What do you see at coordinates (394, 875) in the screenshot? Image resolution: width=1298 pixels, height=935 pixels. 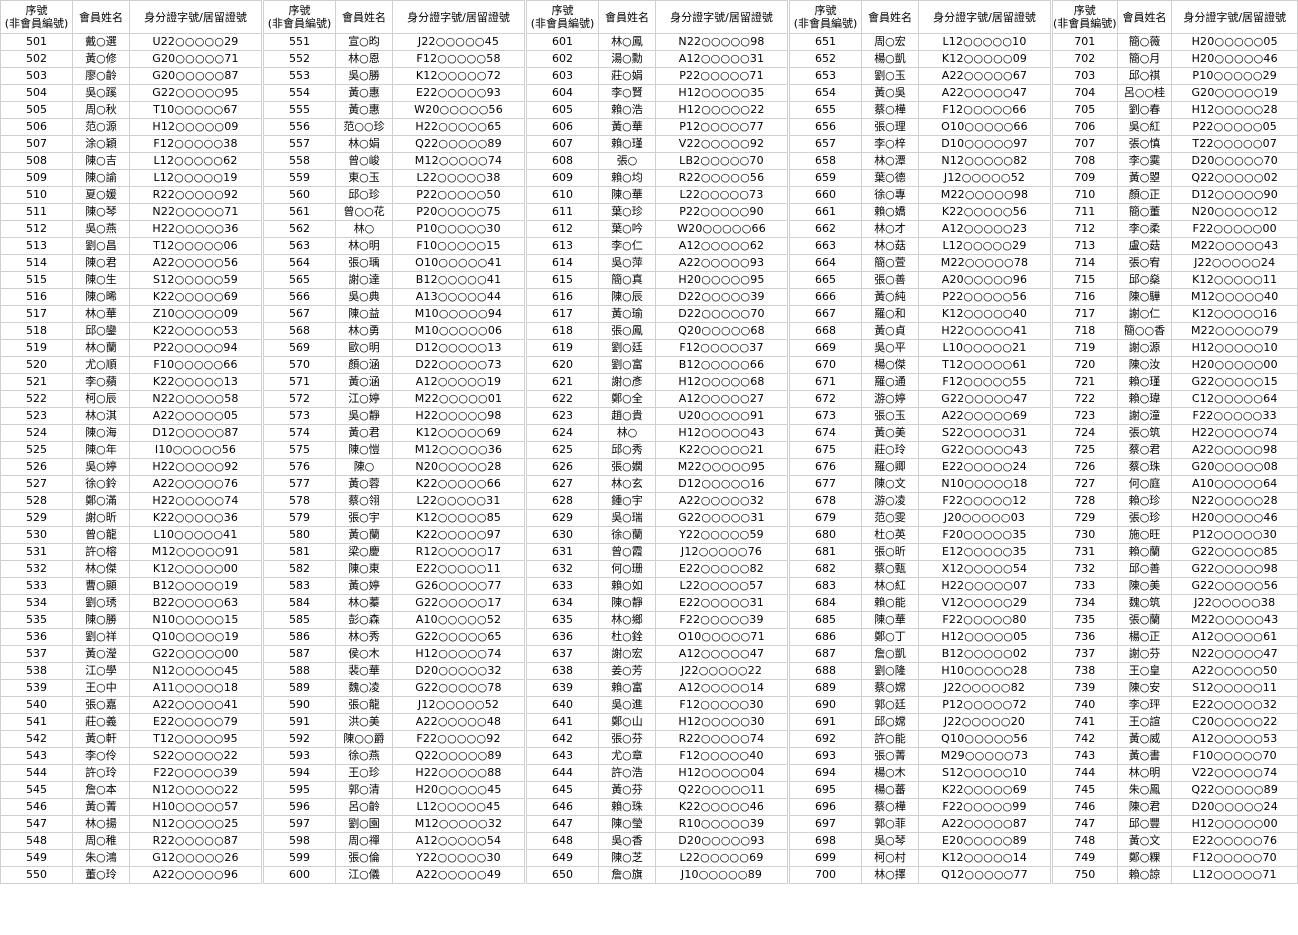 I see `table-row: 600 江○儀 A22○○○○○49` at bounding box center [394, 875].